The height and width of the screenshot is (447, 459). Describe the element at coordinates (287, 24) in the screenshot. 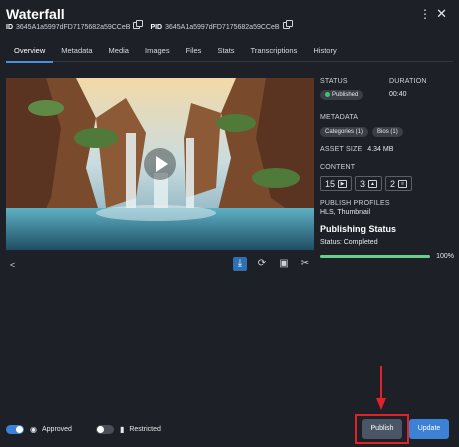

I see `copy-pid-icon` at that location.